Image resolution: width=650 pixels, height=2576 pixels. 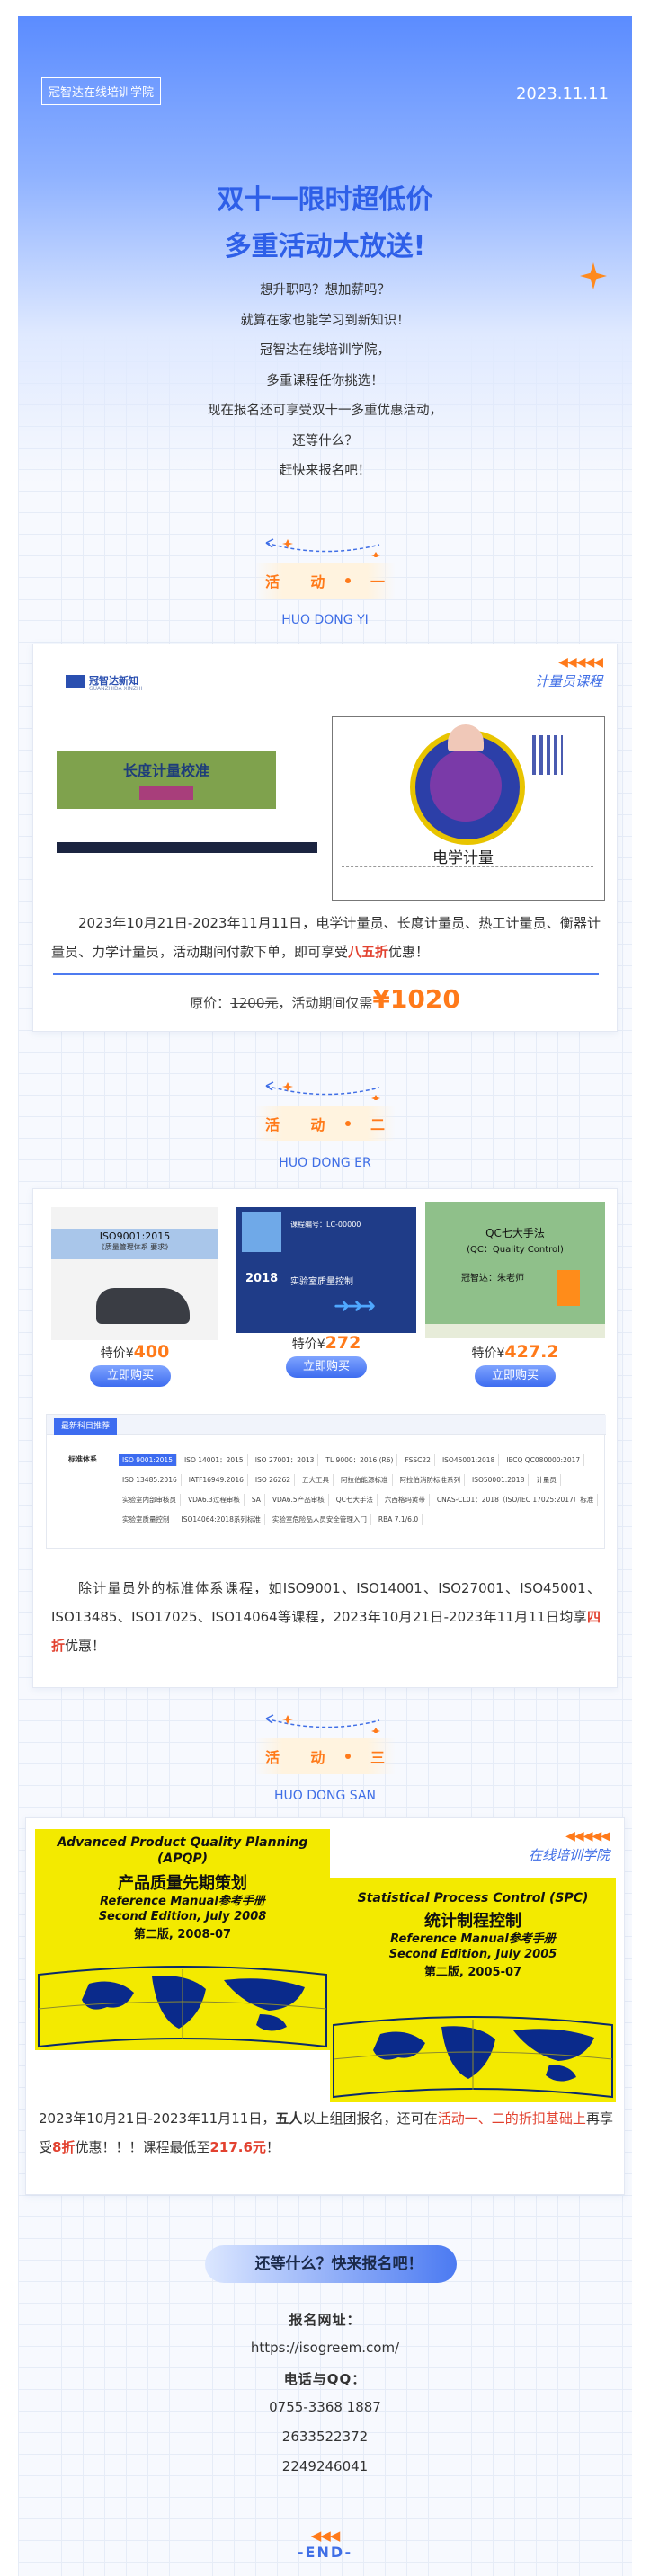 What do you see at coordinates (150, 1500) in the screenshot?
I see `course-link: 实验室内部审核员` at bounding box center [150, 1500].